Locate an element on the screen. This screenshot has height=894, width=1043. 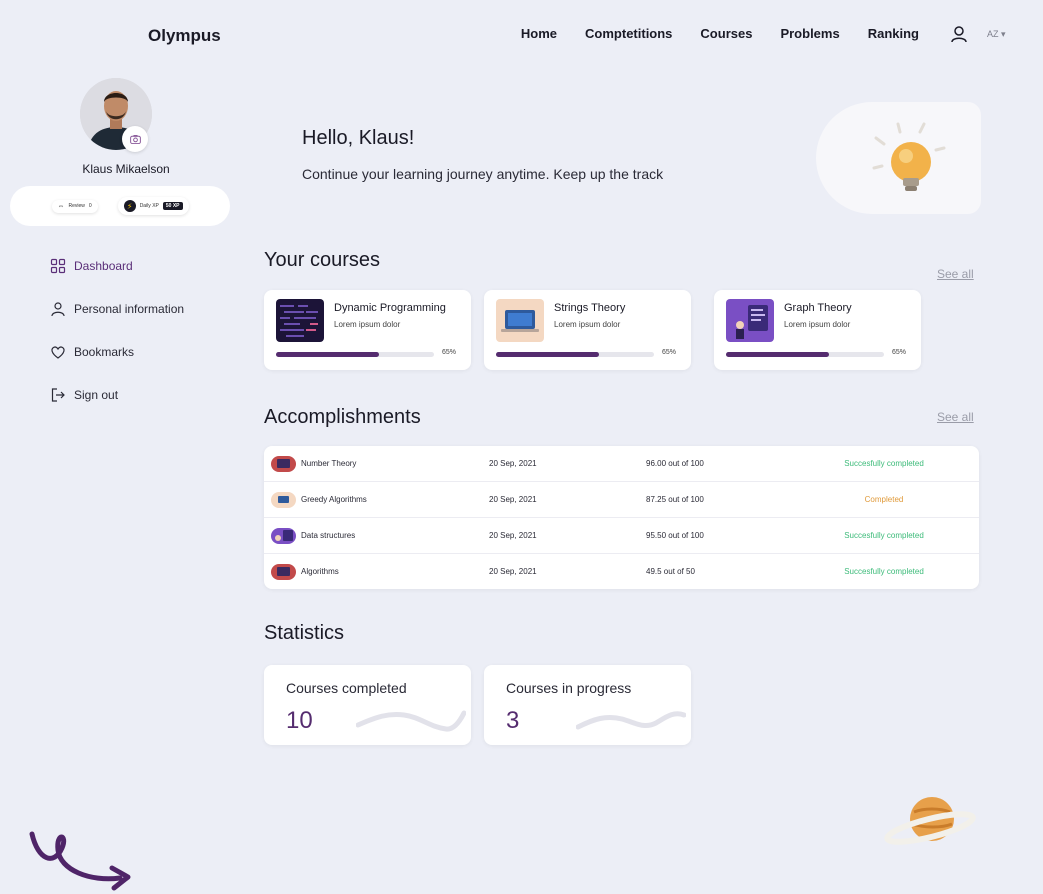
heart-icon is located at coordinates (58, 352).